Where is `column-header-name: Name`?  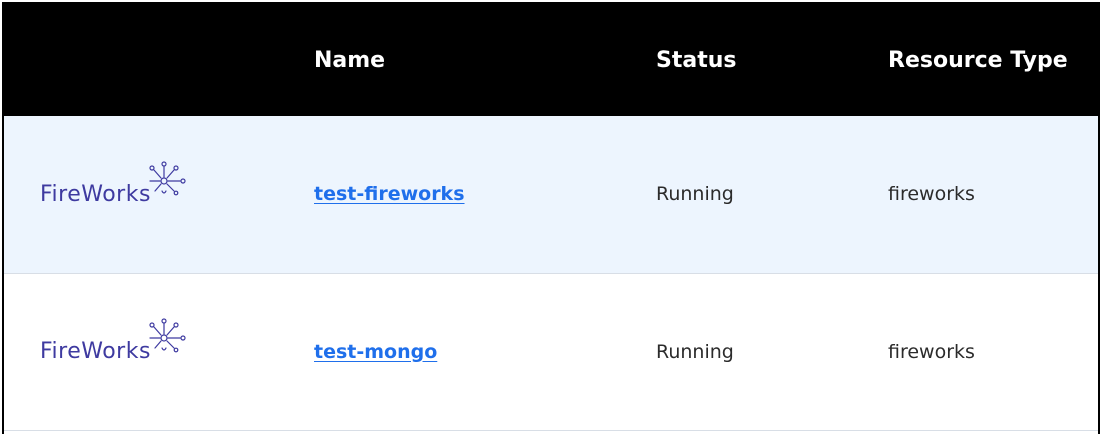
column-header-name: Name is located at coordinates (483, 60).